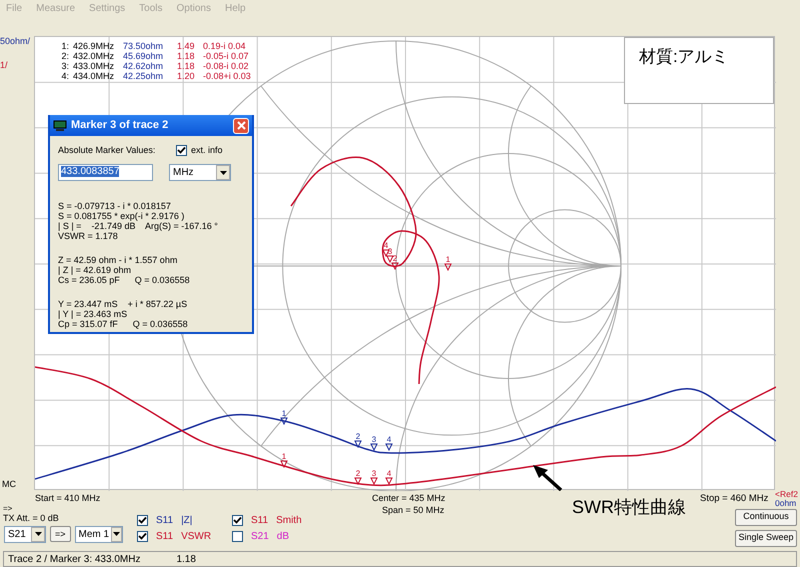  I want to click on unit-dropdown: MHz, so click(200, 172).